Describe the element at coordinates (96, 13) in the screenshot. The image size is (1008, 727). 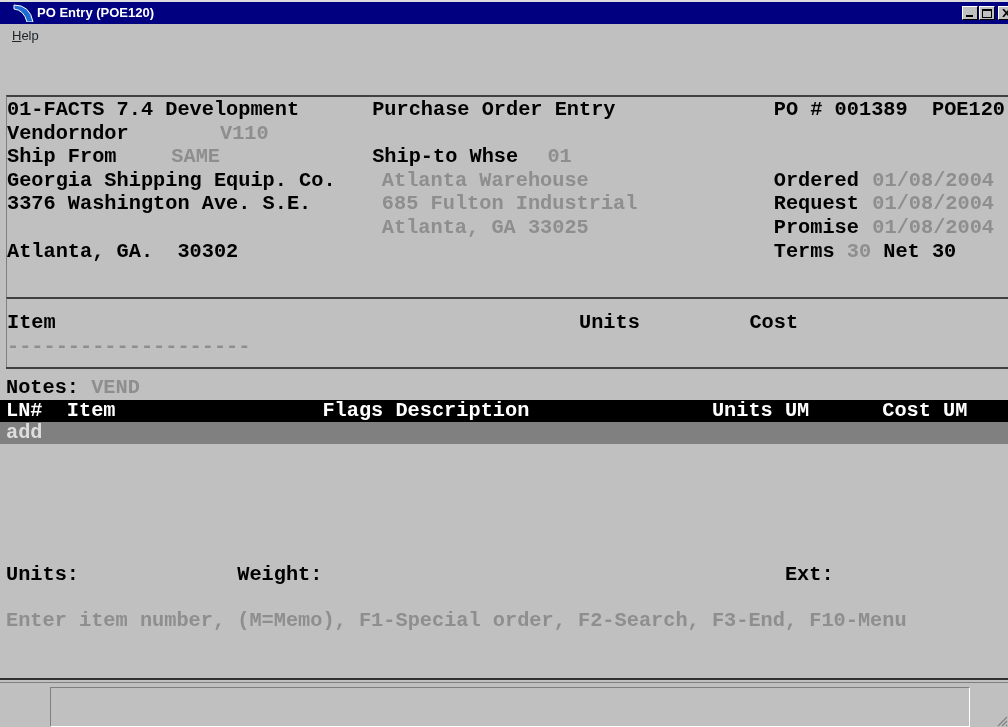
I see `window-title: PO Entry (POE120)` at that location.